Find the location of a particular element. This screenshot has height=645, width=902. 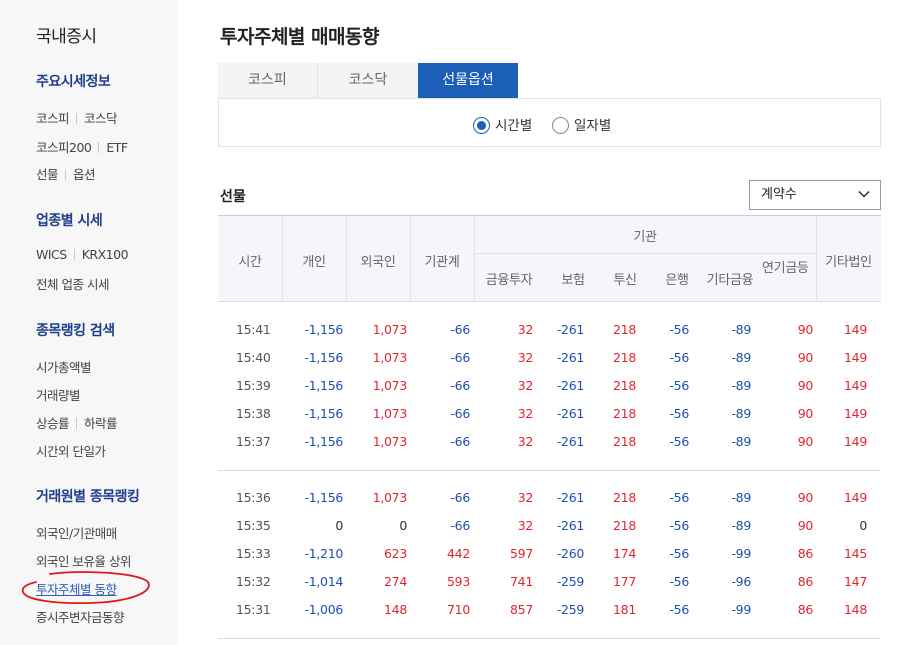

market-tabs: 코스피 코스닥 선물옵션 is located at coordinates (549, 81).